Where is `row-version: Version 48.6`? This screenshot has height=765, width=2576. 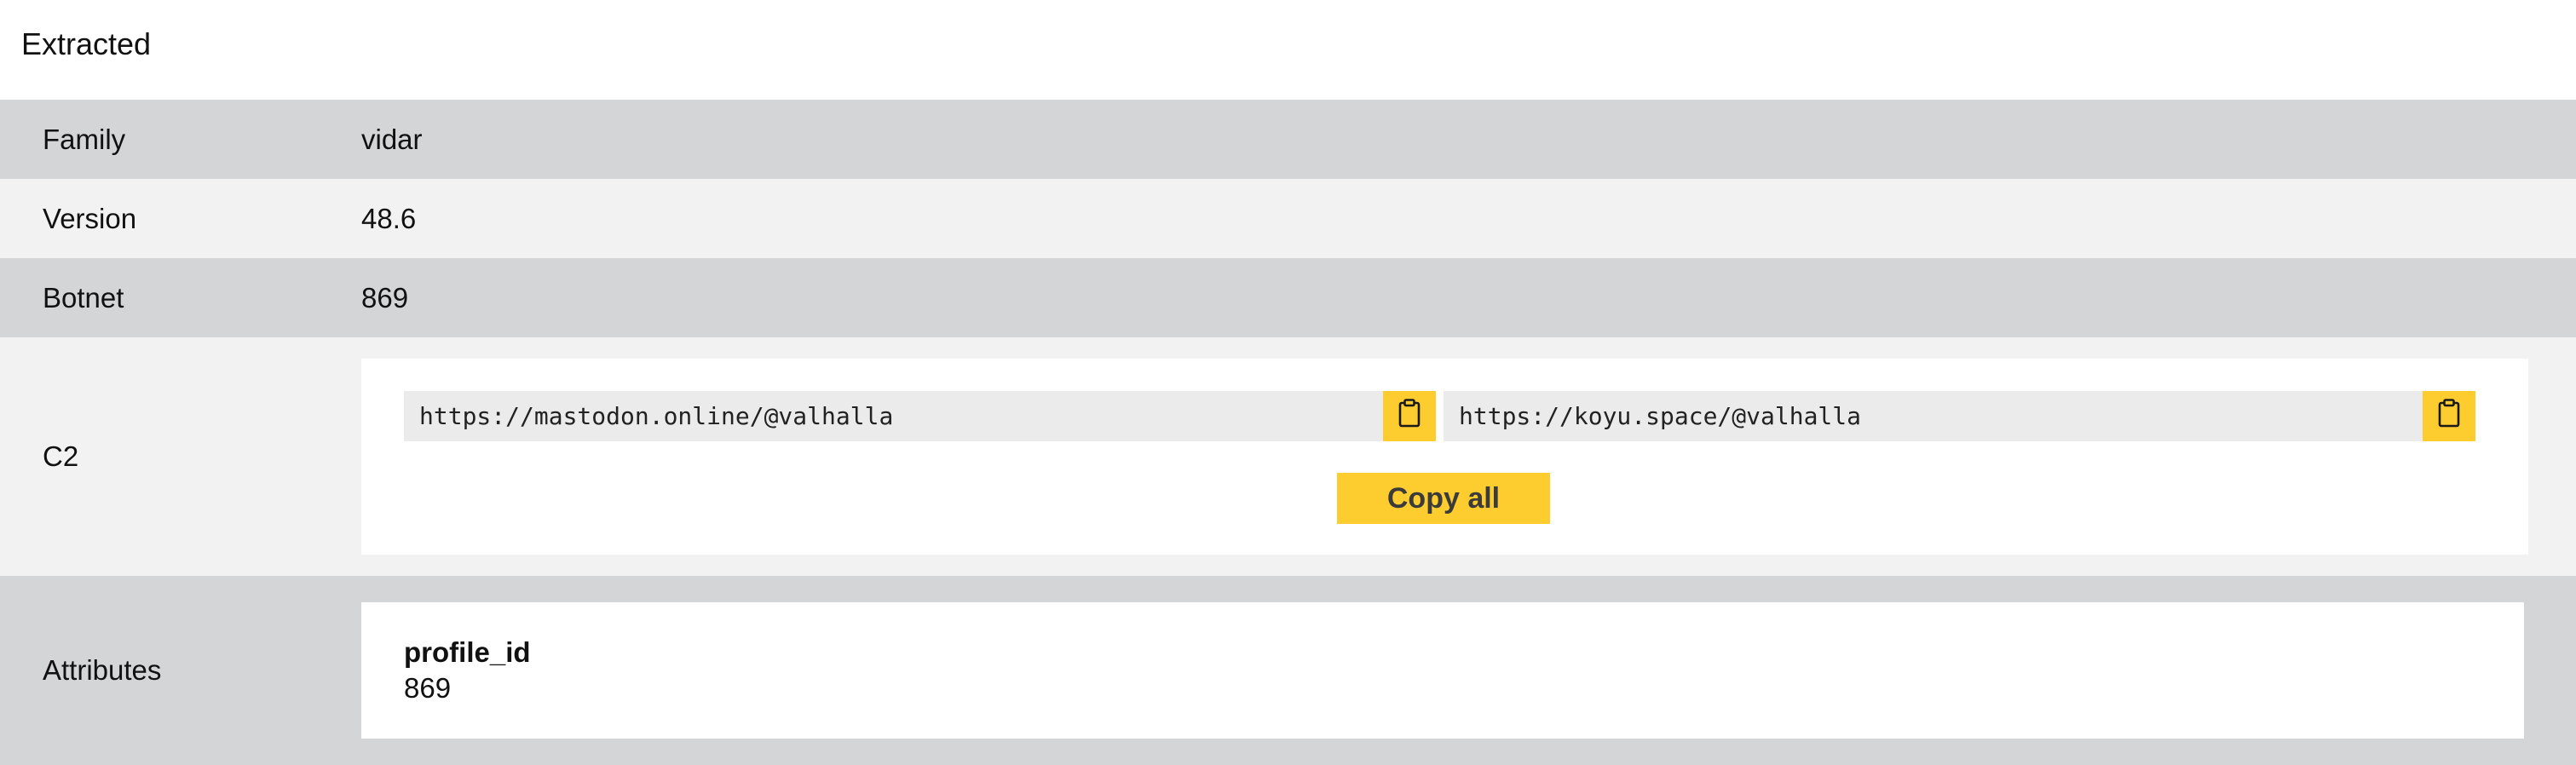
row-version: Version 48.6 is located at coordinates (1288, 219).